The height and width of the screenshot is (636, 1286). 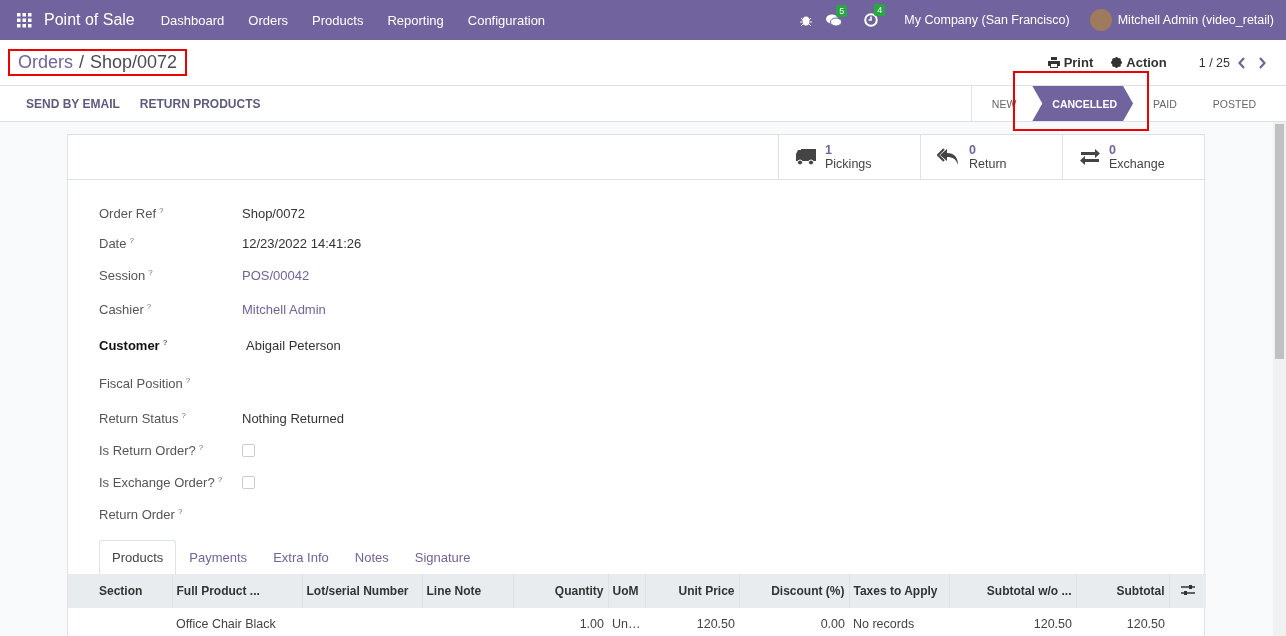 What do you see at coordinates (794, 591) in the screenshot?
I see `column-header: Discount (%)` at bounding box center [794, 591].